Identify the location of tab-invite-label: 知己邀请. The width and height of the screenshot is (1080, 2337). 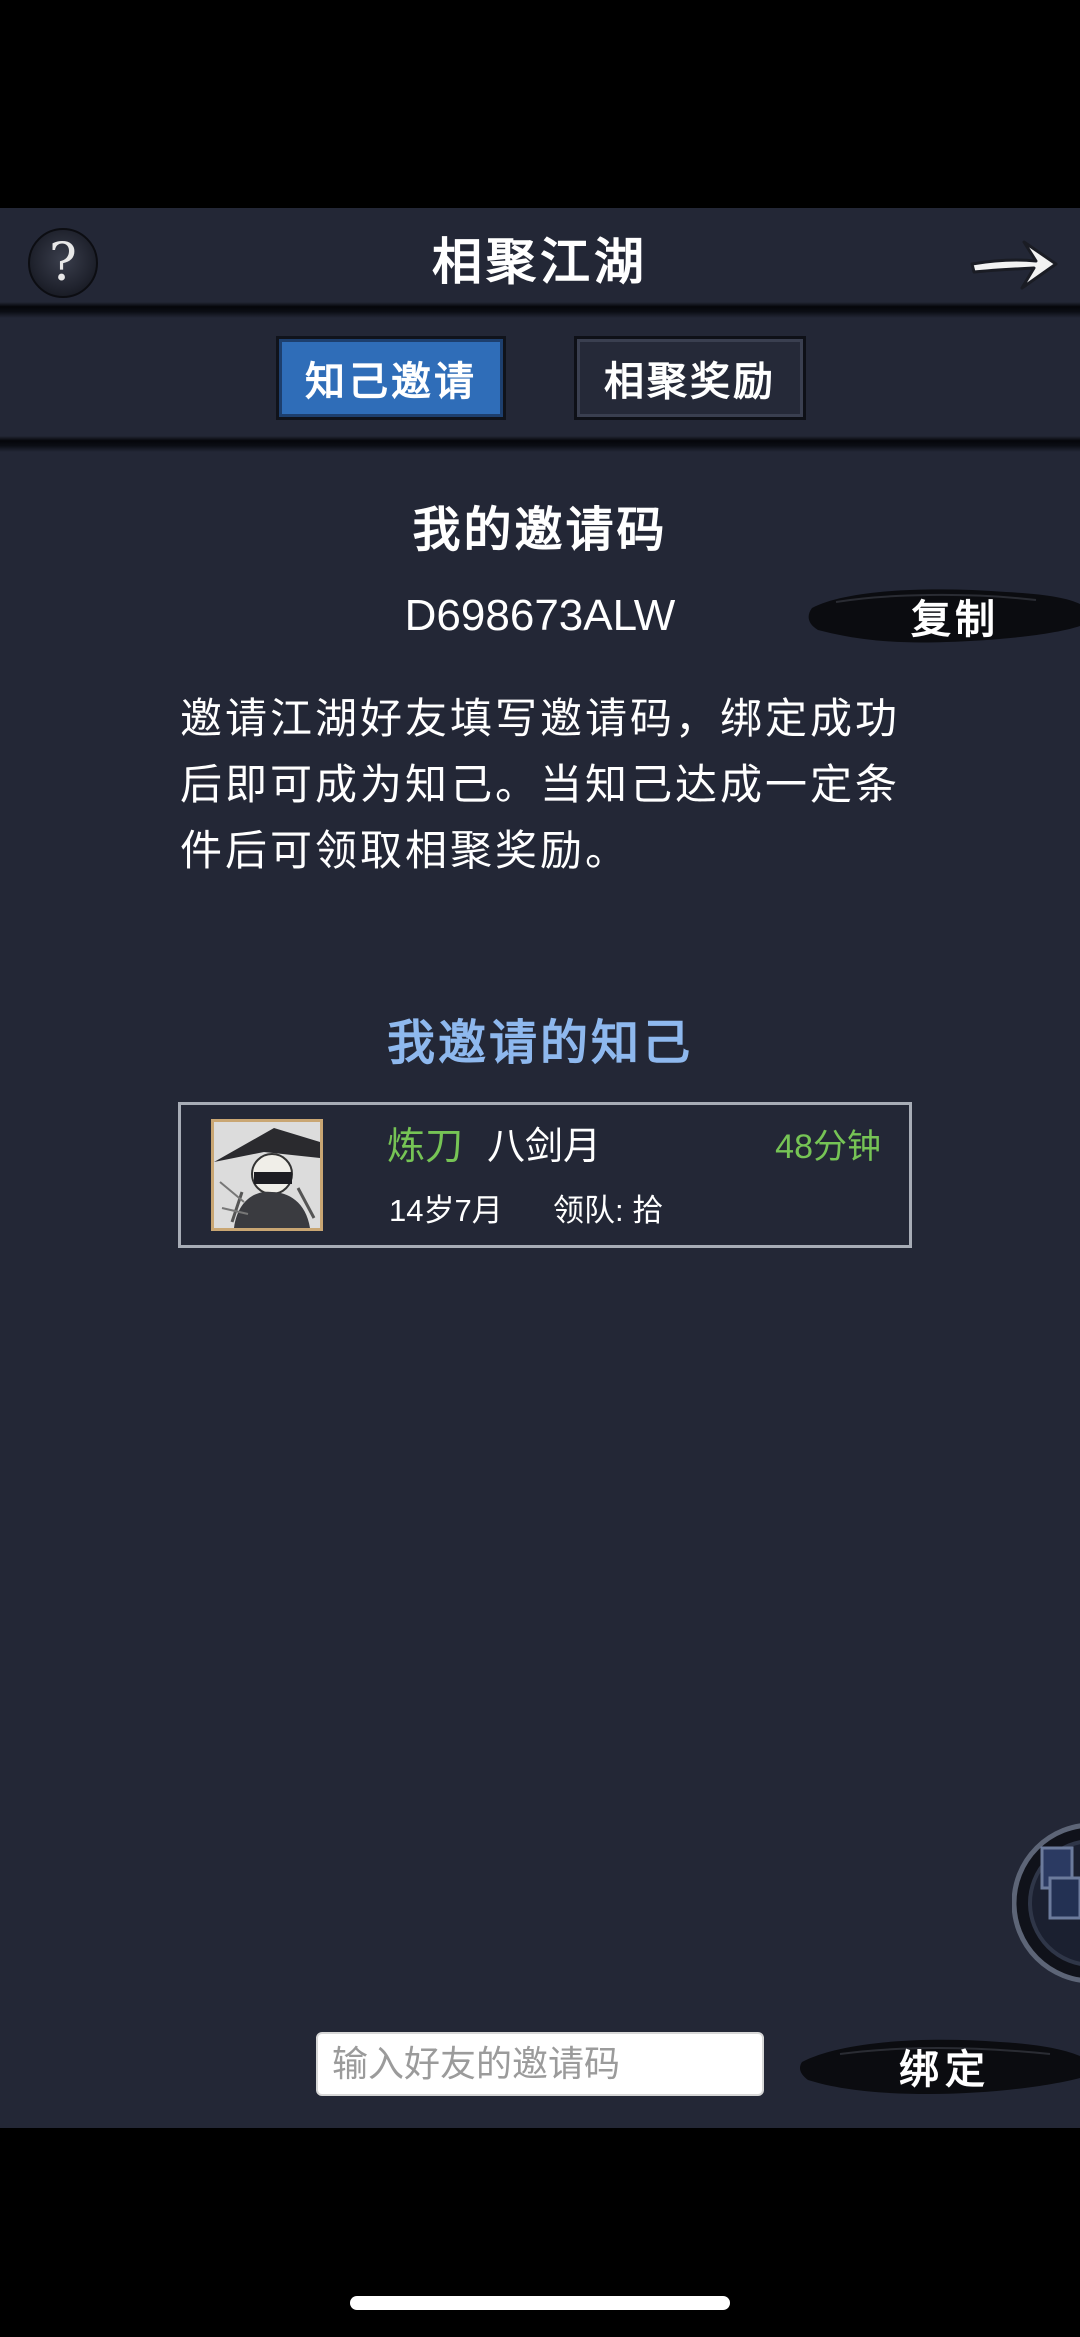
(391, 381).